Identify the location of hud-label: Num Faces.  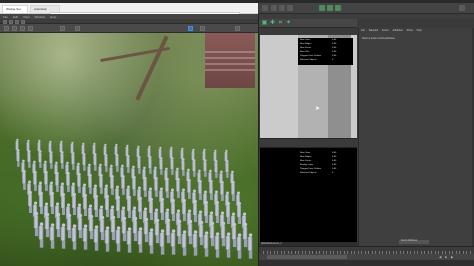
(306, 161).